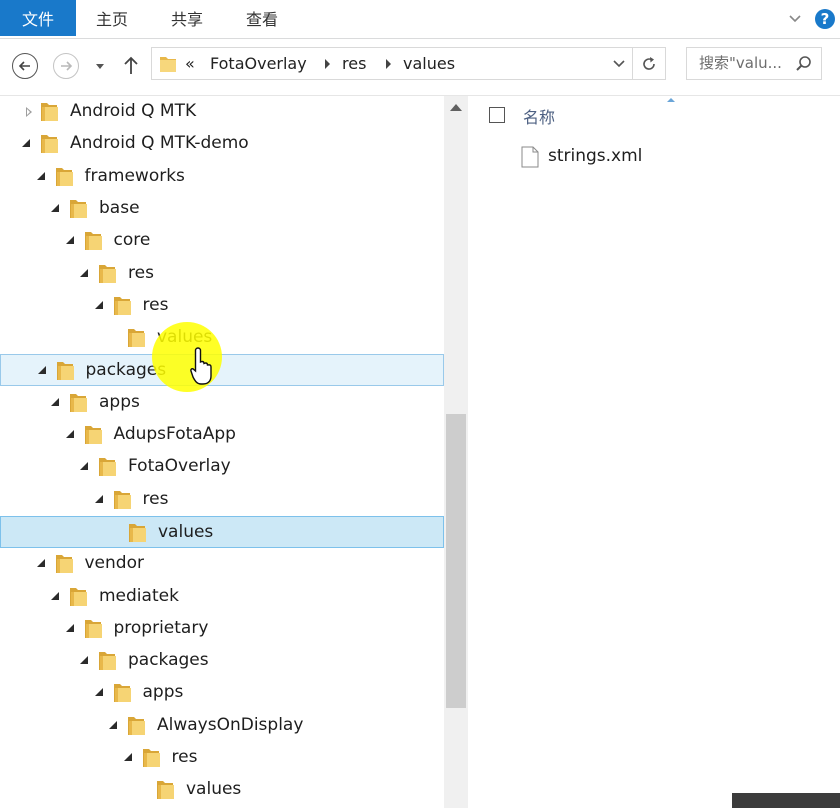  What do you see at coordinates (795, 19) in the screenshot?
I see `ribbon-expand-chevron-icon` at bounding box center [795, 19].